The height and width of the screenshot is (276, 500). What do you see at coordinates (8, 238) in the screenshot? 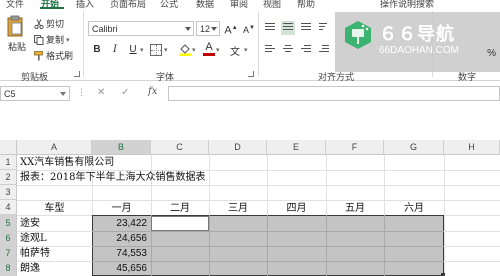
I see `row-header-6: 6` at bounding box center [8, 238].